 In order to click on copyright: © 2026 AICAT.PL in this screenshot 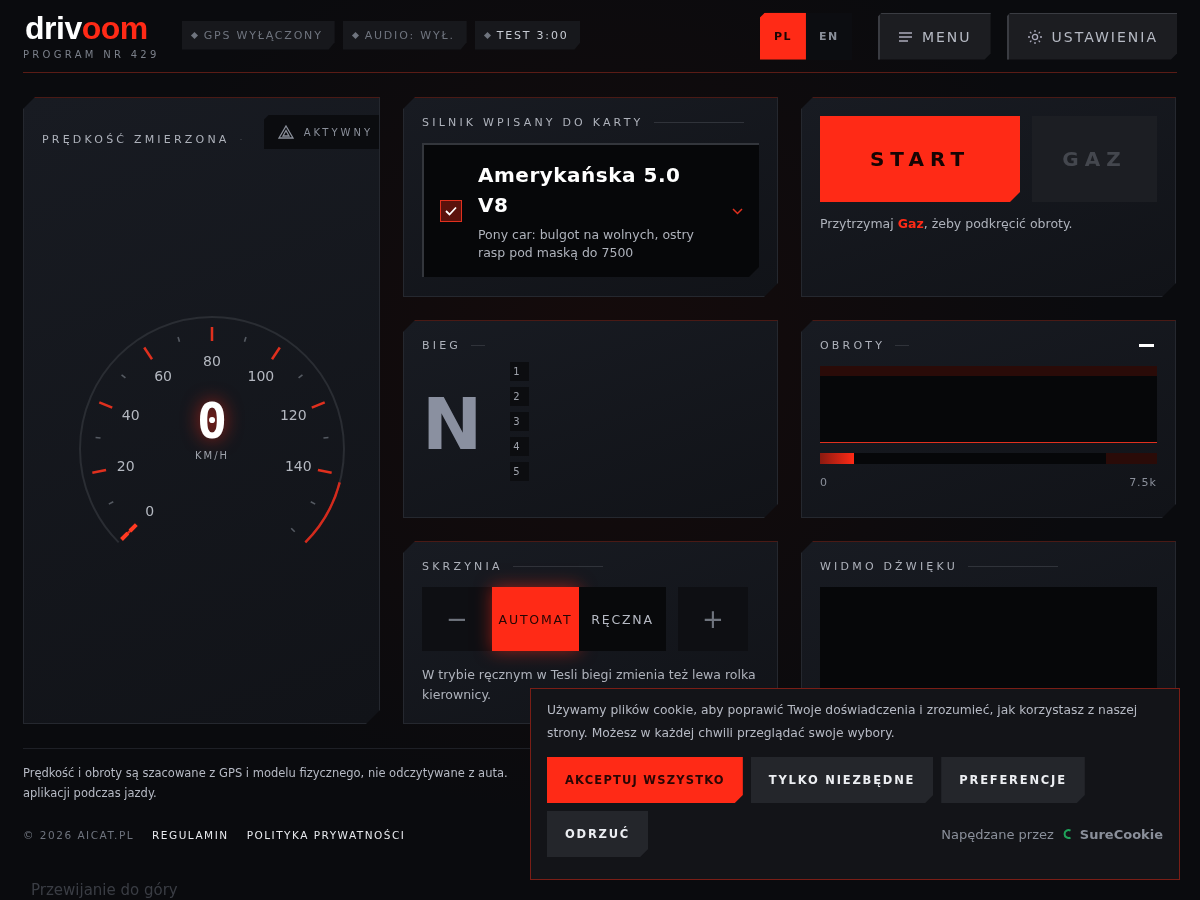, I will do `click(79, 835)`.